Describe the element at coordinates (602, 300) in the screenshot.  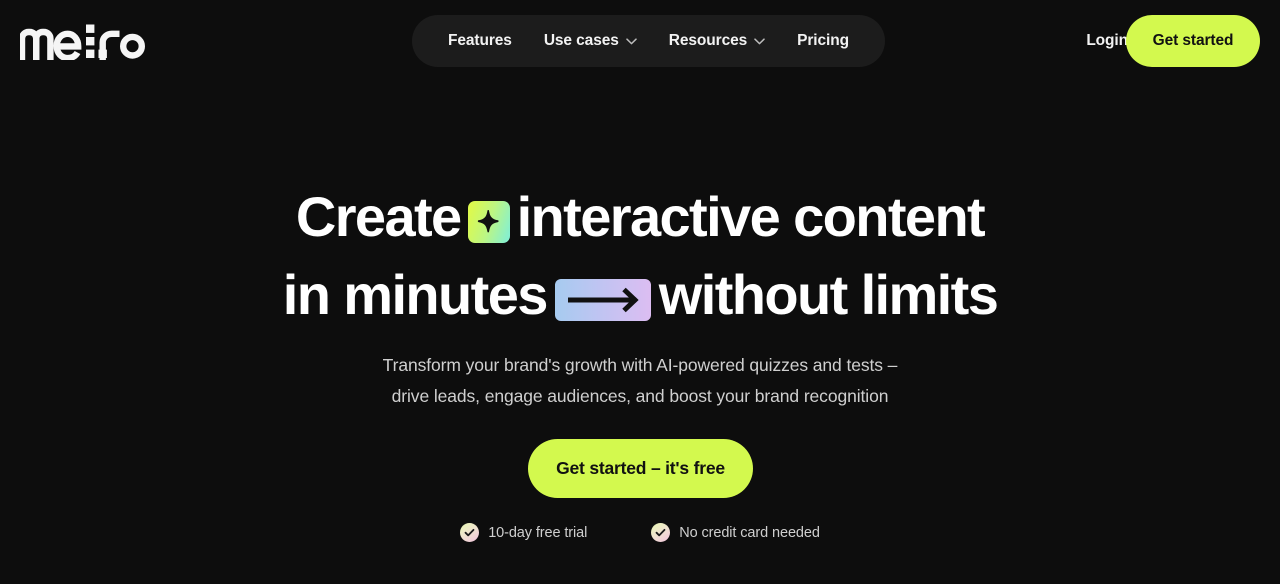
I see `arrow-right-badge-icon` at that location.